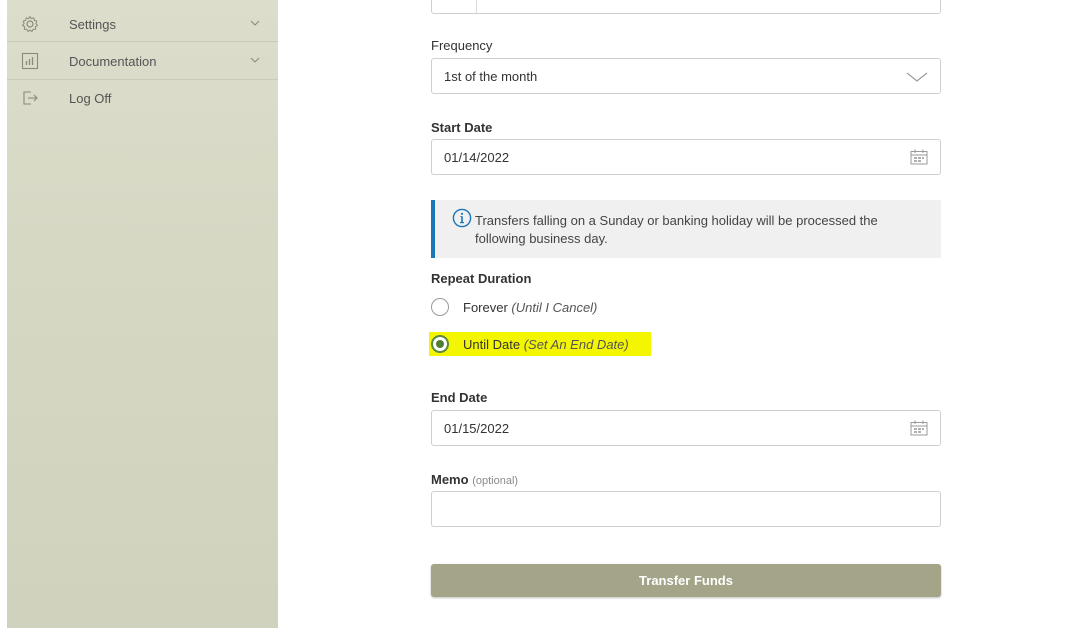 The width and height of the screenshot is (1086, 628). What do you see at coordinates (440, 307) in the screenshot?
I see `radio-button` at bounding box center [440, 307].